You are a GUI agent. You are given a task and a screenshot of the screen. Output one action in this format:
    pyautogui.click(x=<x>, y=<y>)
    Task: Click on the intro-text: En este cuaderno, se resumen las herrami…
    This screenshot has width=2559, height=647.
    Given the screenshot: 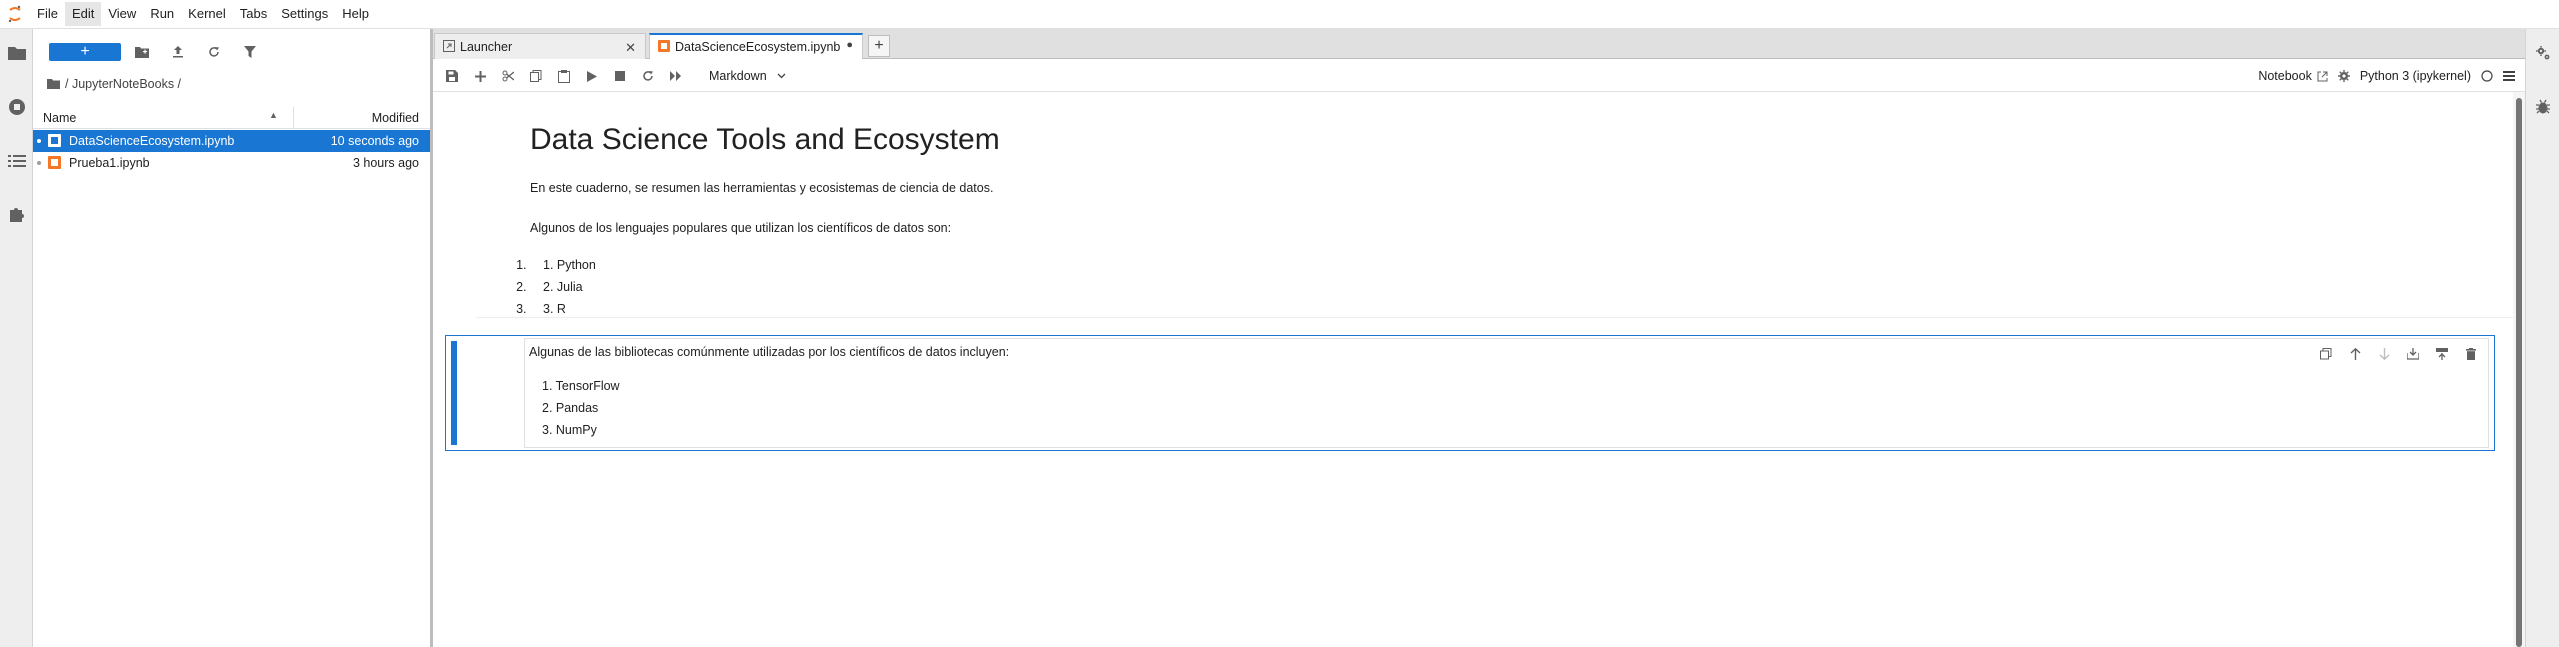 What is the action you would take?
    pyautogui.click(x=762, y=188)
    